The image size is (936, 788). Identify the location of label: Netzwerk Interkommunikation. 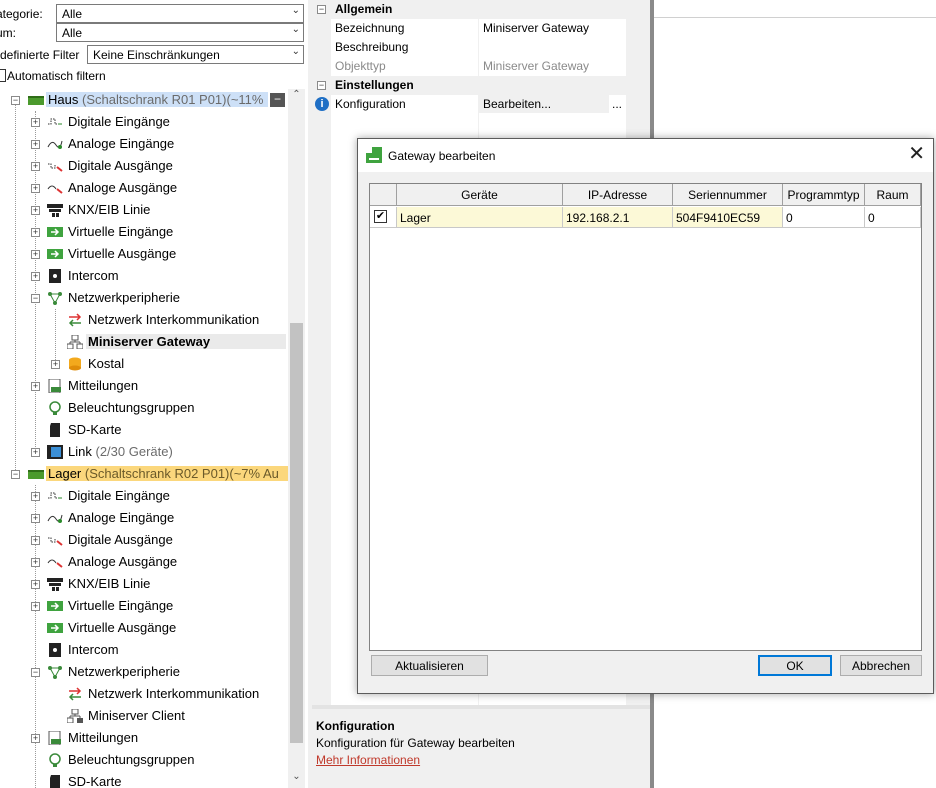
(174, 693).